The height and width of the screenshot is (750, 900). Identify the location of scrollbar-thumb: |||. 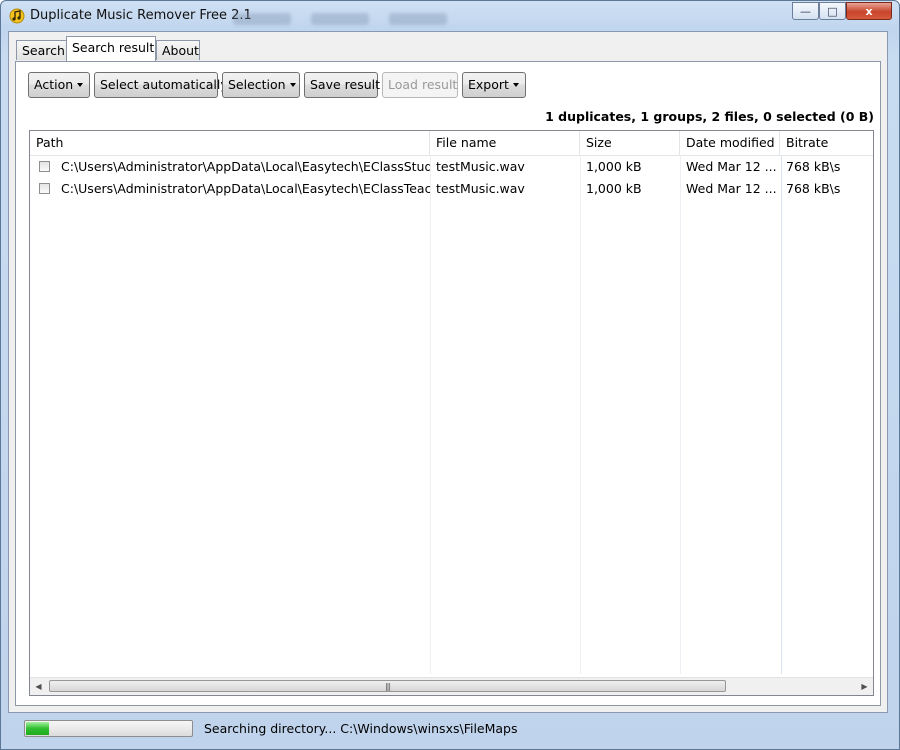
(387, 686).